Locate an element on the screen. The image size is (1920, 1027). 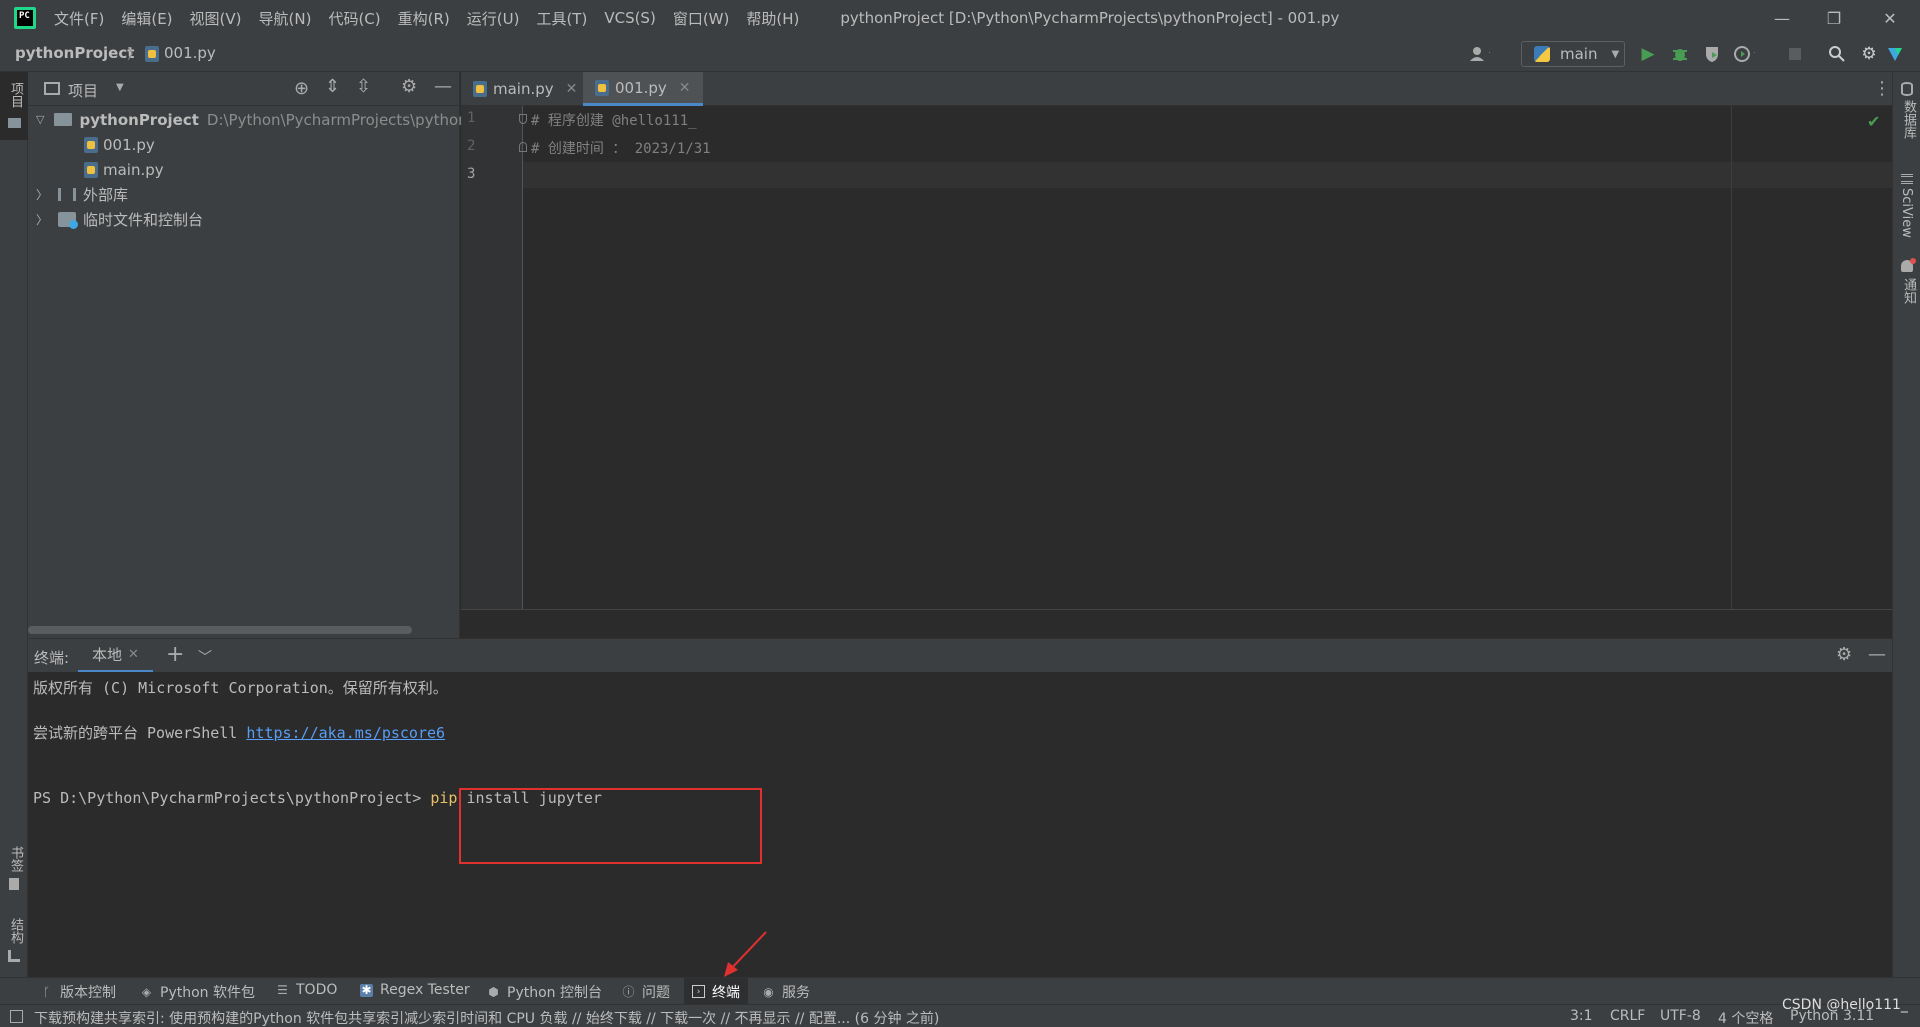
menu-run: 运行(U) is located at coordinates (493, 18).